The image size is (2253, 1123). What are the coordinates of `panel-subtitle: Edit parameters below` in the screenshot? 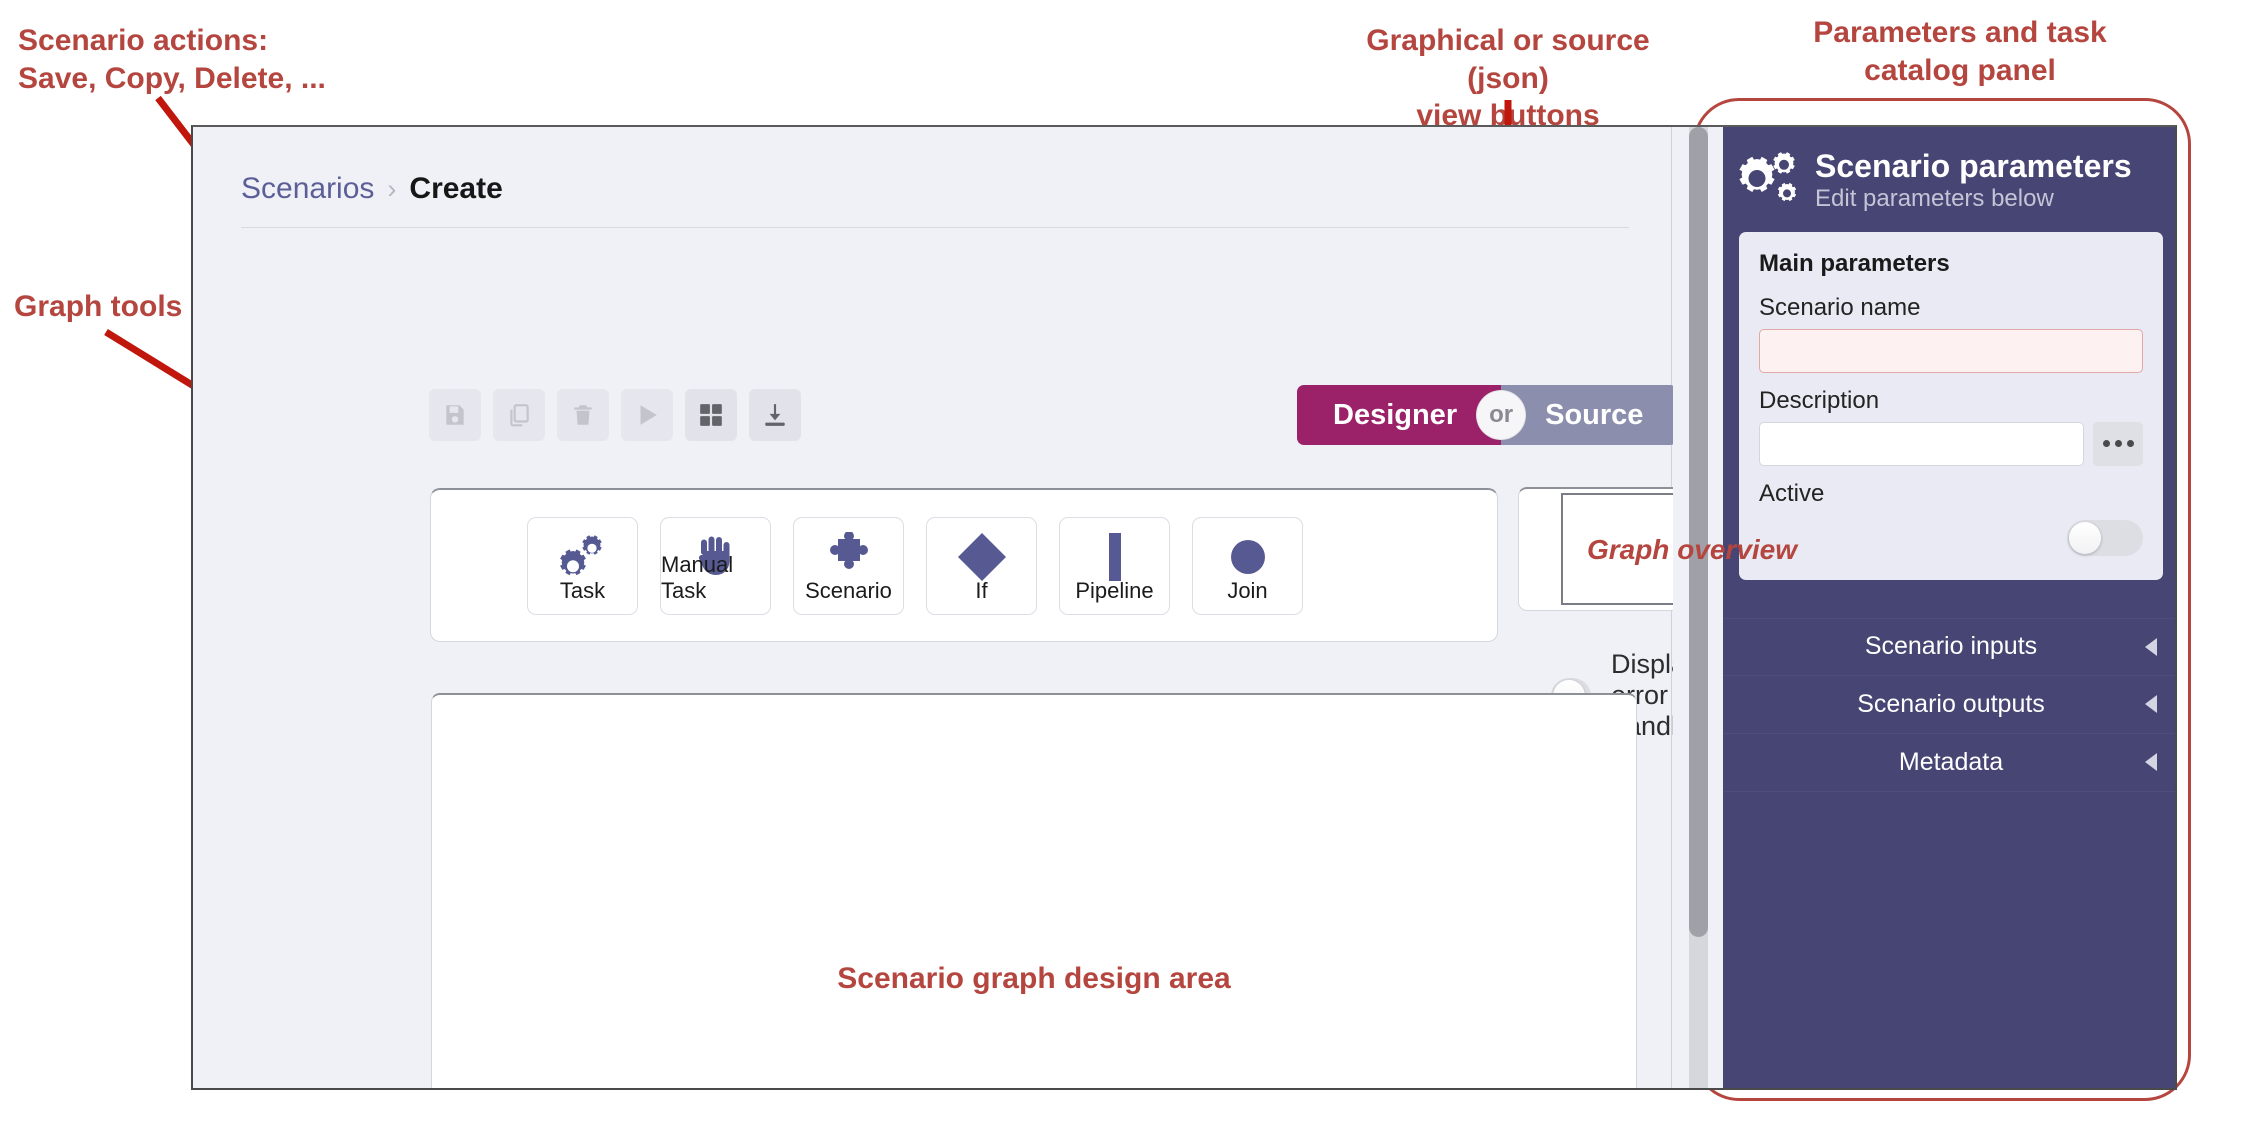 It's located at (1934, 198).